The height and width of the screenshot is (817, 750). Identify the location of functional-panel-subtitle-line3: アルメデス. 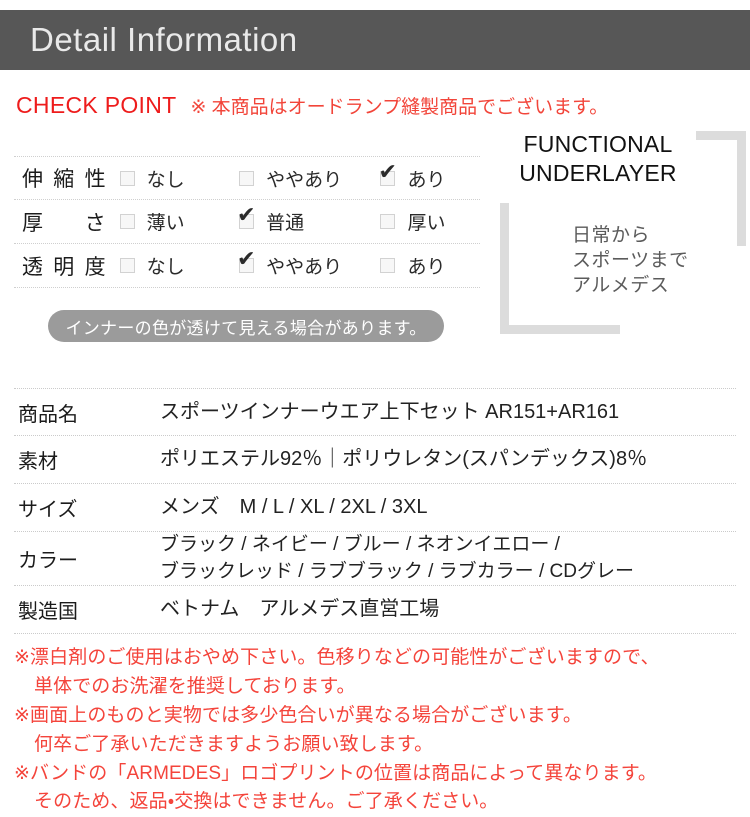
(621, 286).